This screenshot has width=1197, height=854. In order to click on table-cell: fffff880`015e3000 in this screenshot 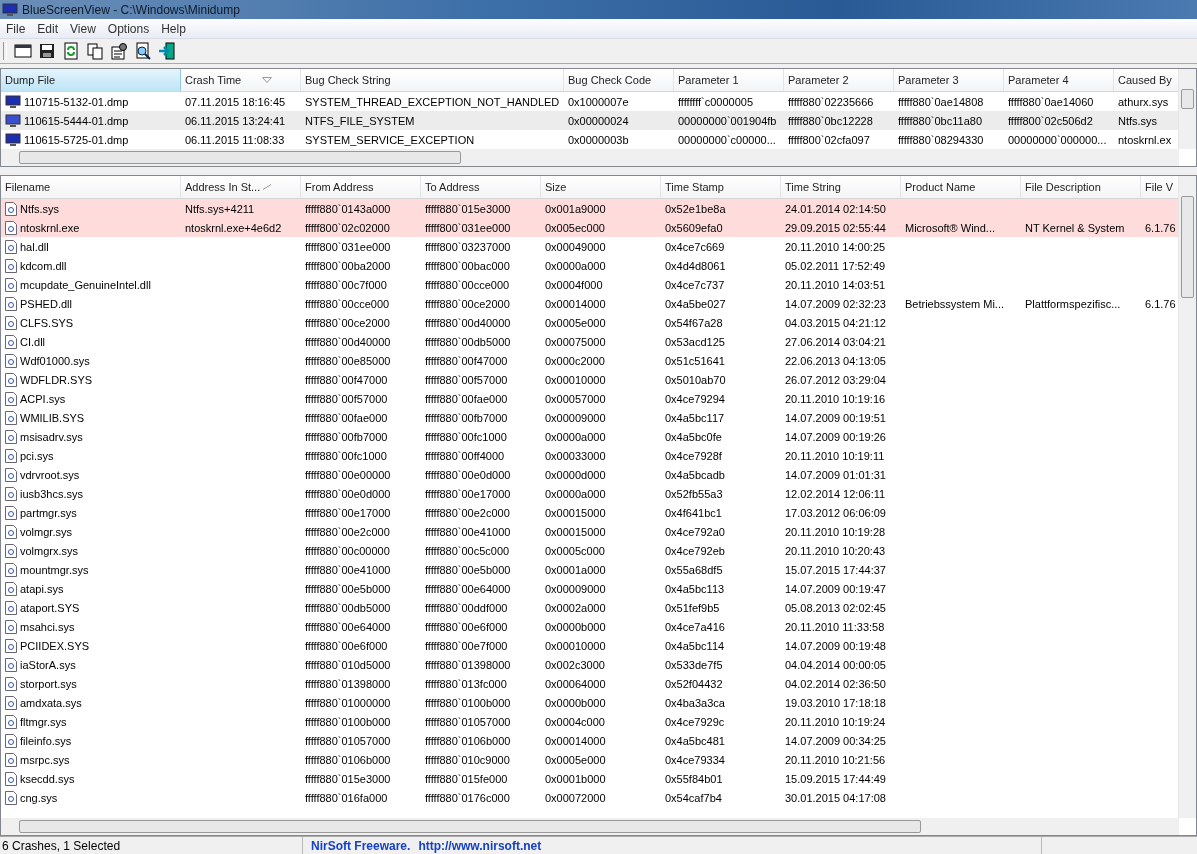, I will do `click(468, 208)`.